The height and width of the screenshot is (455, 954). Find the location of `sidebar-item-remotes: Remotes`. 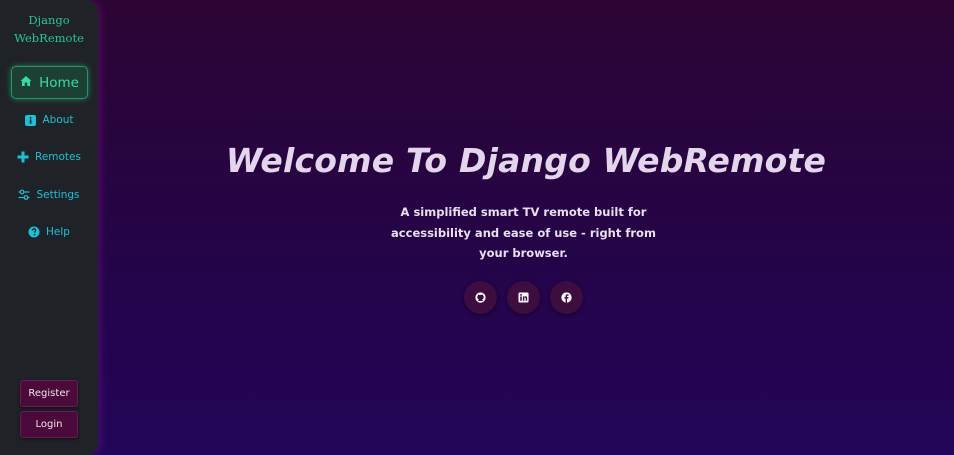

sidebar-item-remotes: Remotes is located at coordinates (49, 157).